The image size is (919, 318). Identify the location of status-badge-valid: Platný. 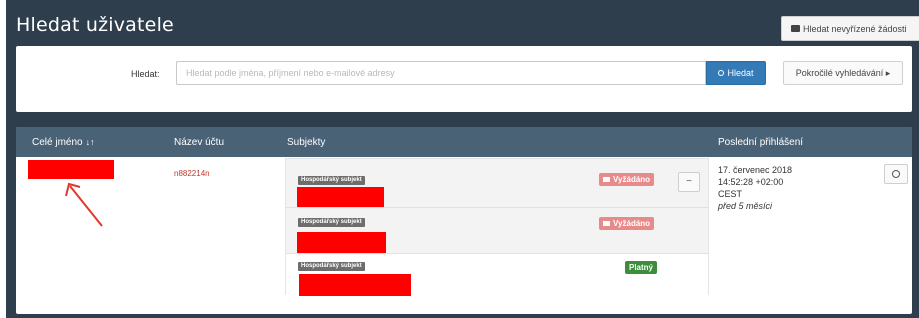
(641, 267).